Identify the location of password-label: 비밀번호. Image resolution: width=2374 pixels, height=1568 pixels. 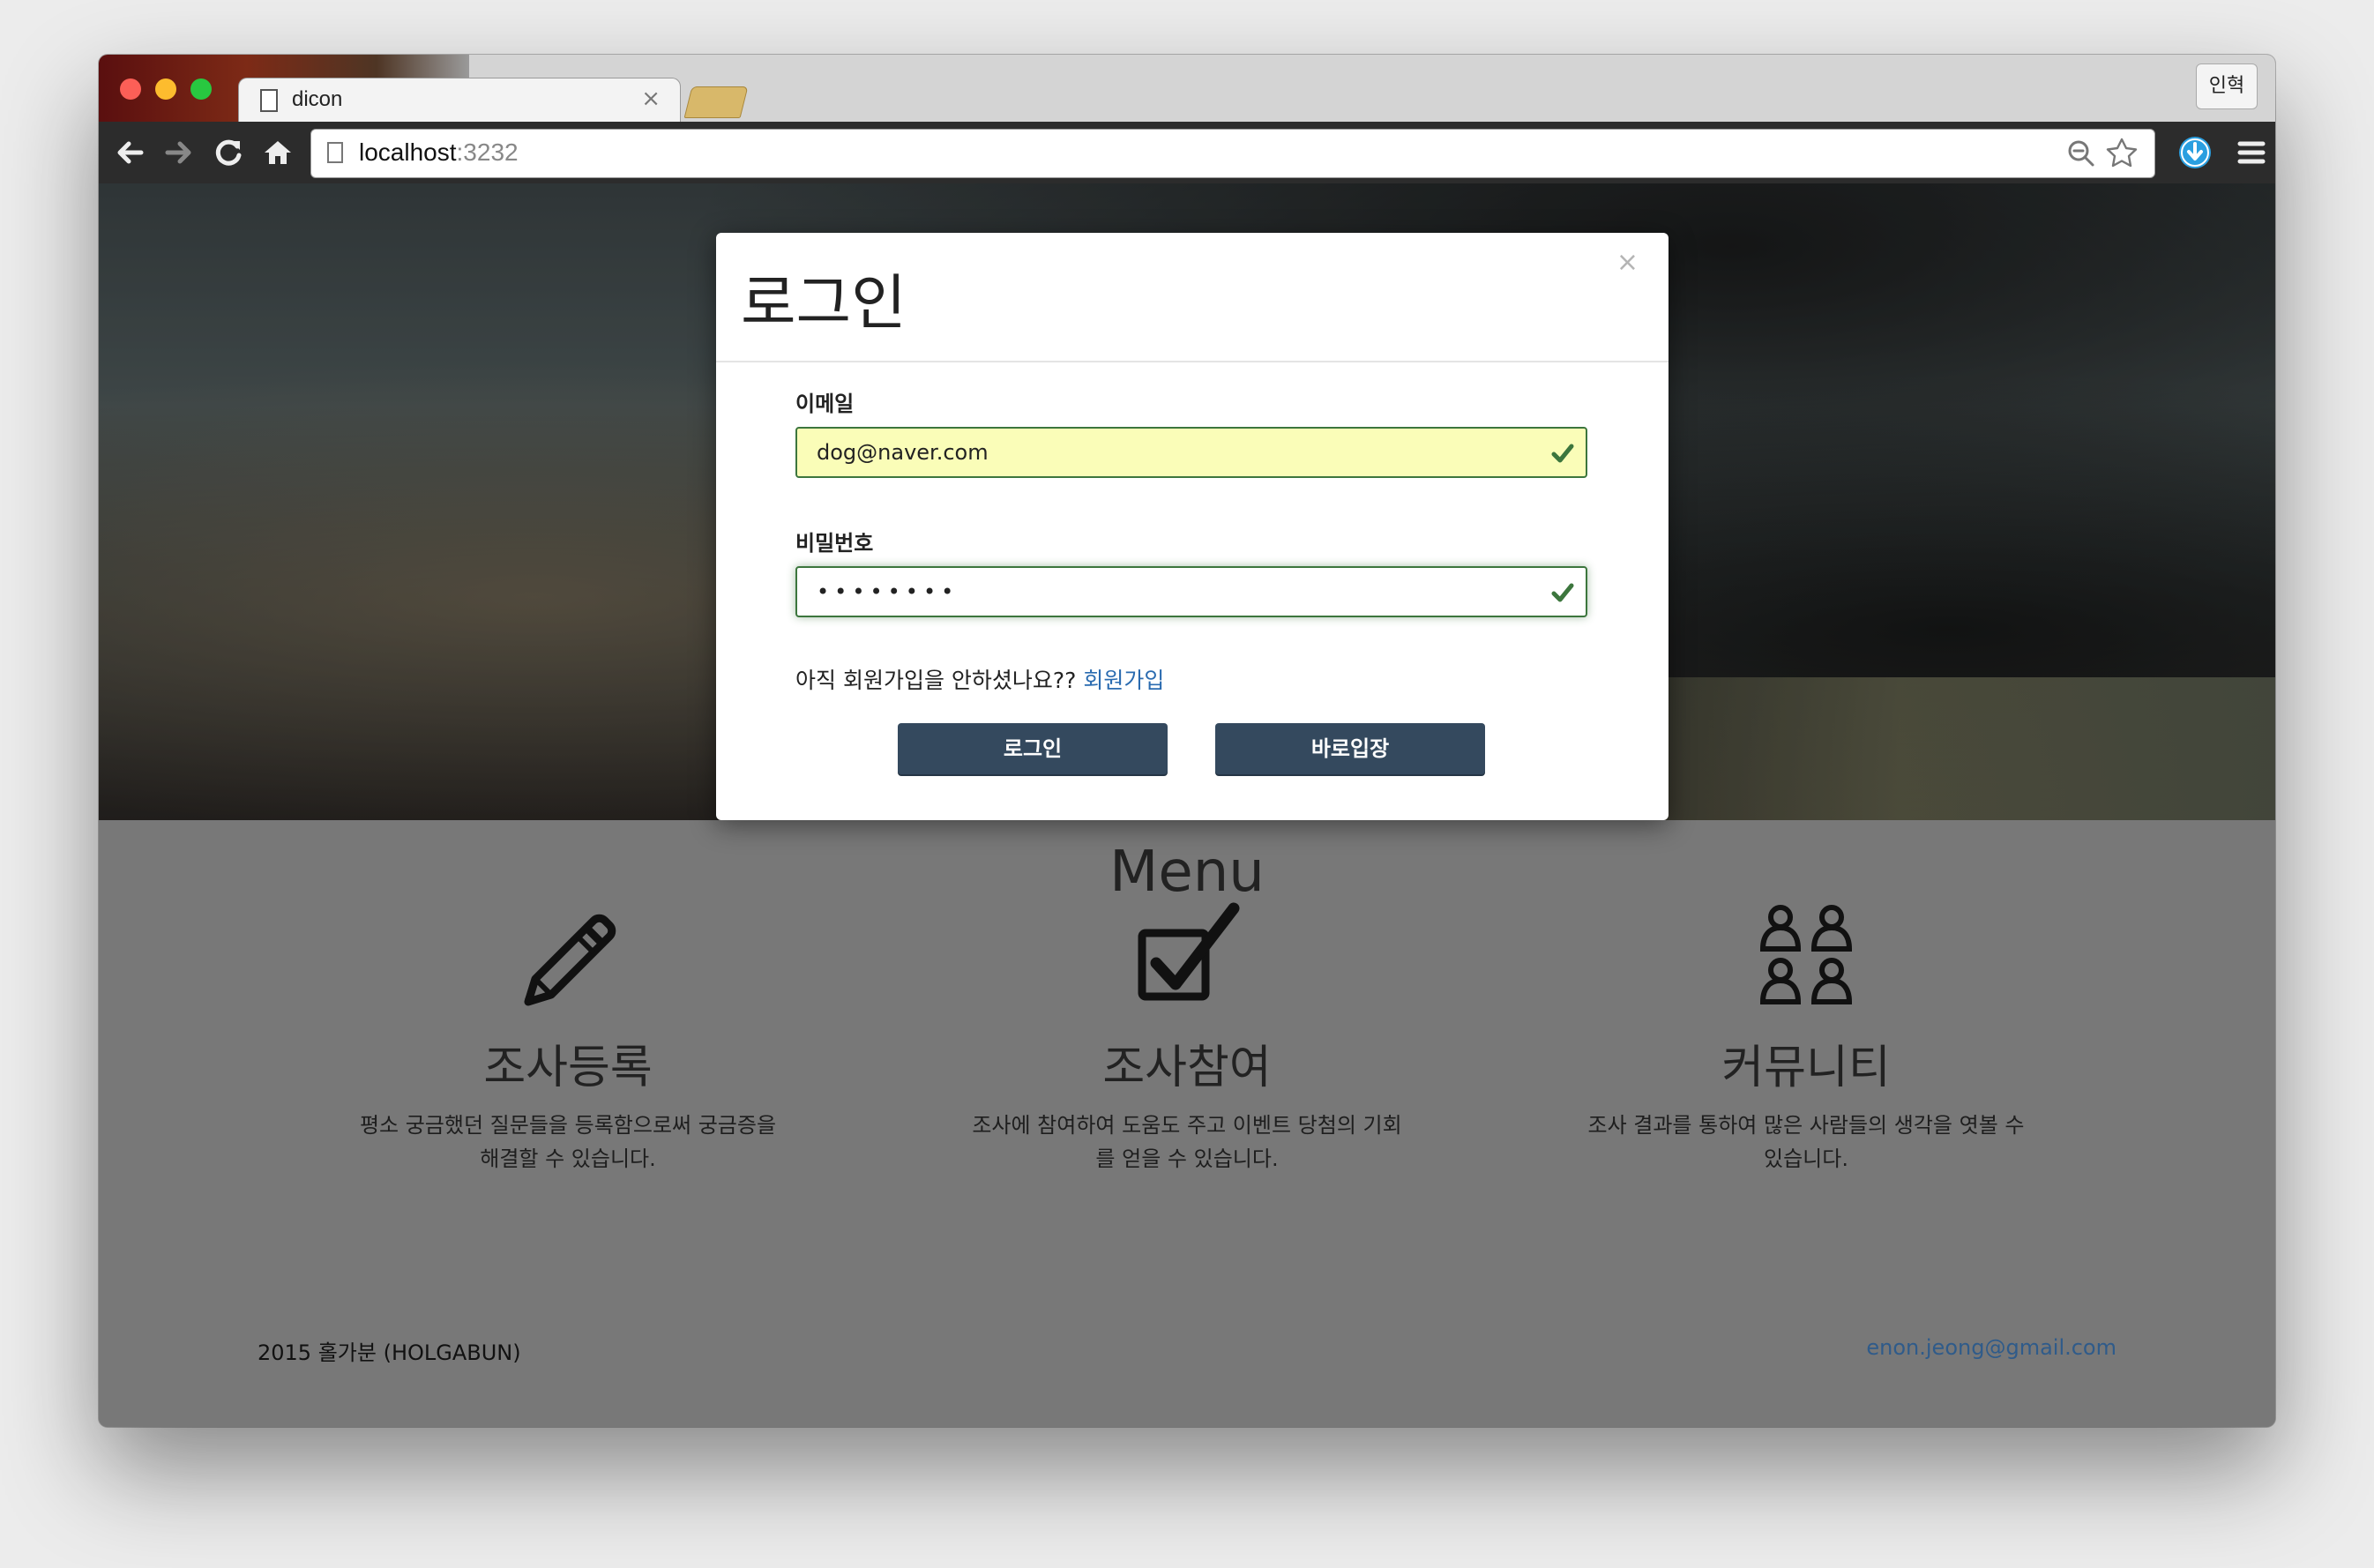
(834, 543).